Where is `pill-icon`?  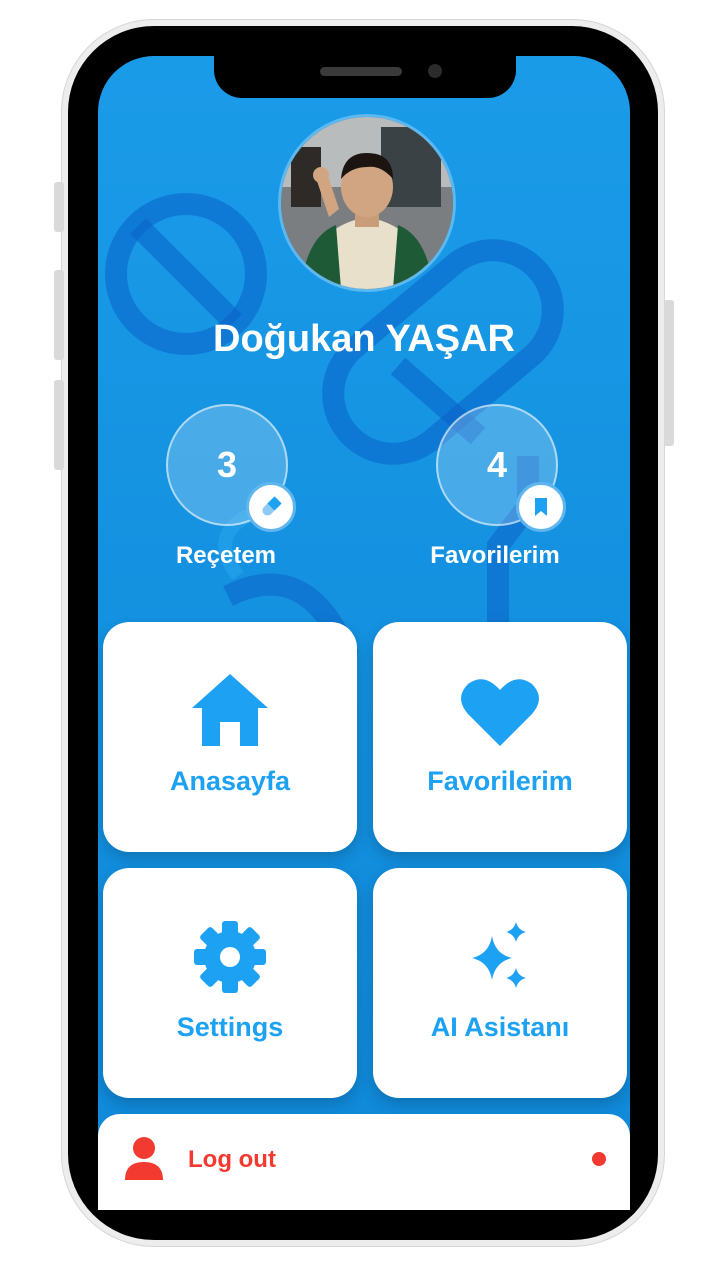 pill-icon is located at coordinates (272, 506).